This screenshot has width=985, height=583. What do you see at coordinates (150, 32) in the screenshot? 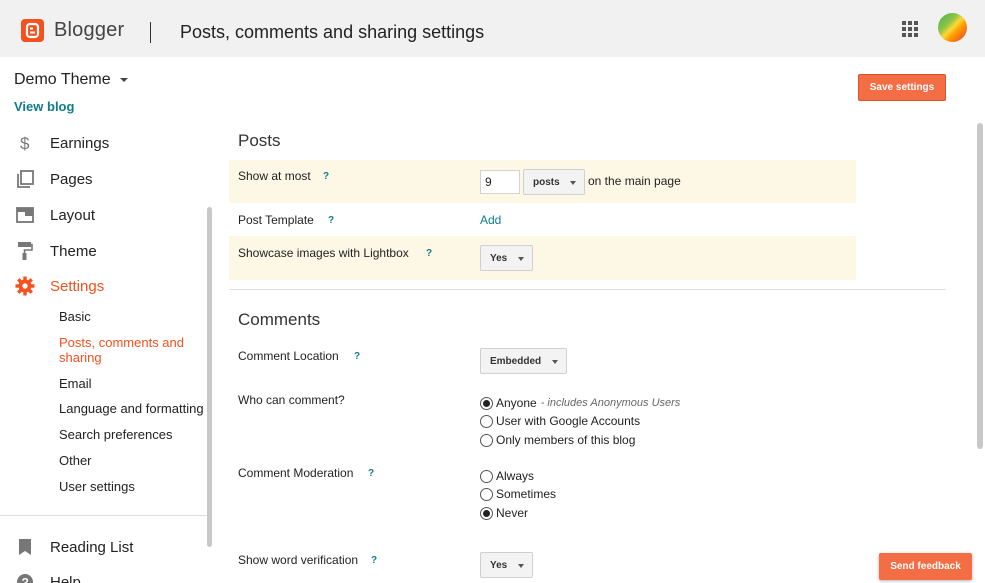
I see `header-divider` at bounding box center [150, 32].